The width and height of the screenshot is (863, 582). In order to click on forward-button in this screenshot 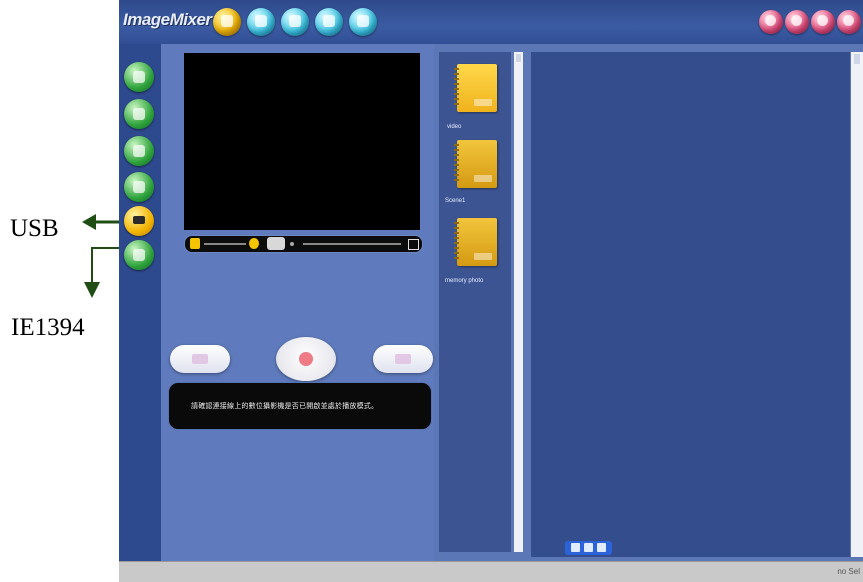, I will do `click(403, 359)`.